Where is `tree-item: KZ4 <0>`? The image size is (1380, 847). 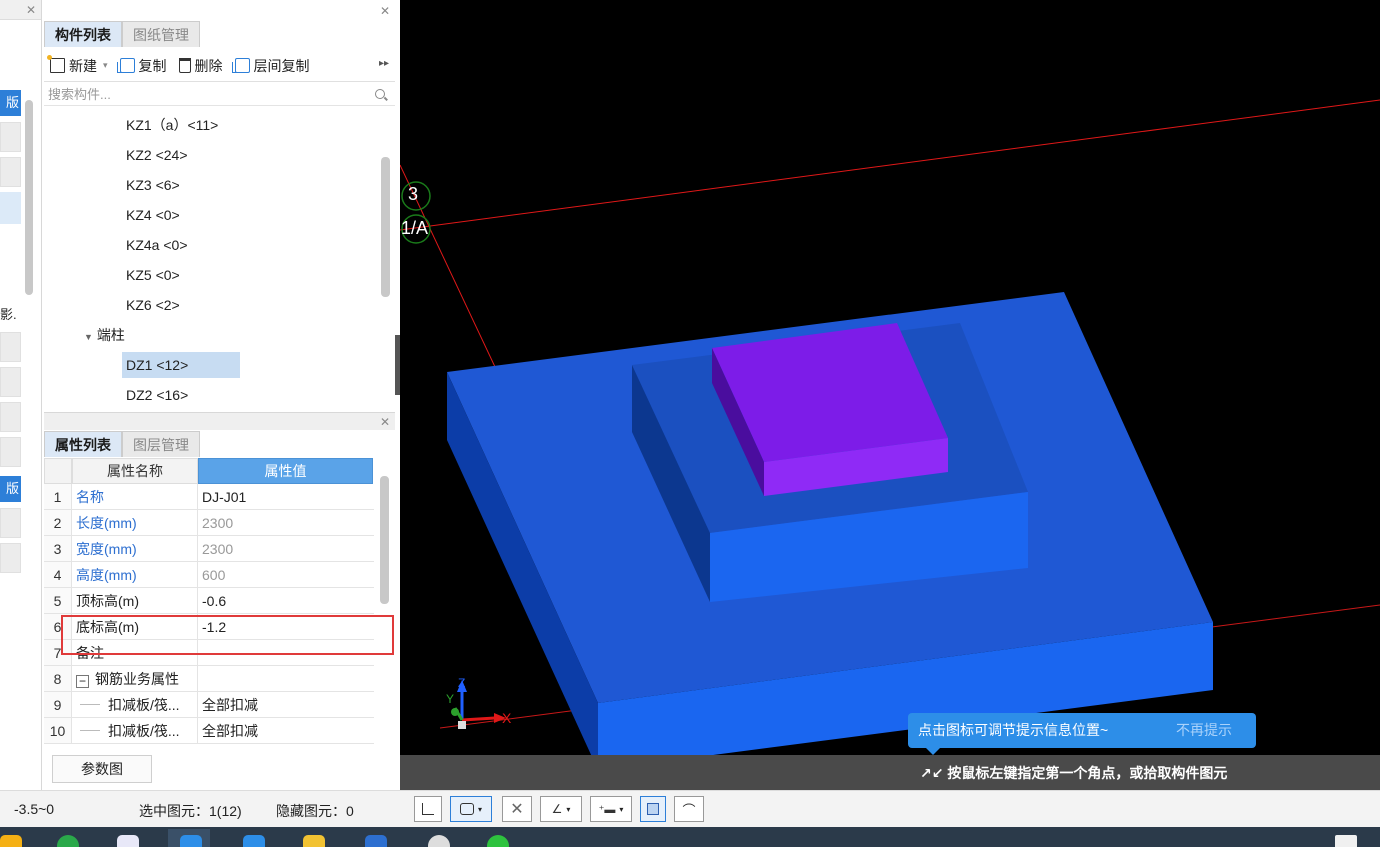 tree-item: KZ4 <0> is located at coordinates (153, 215).